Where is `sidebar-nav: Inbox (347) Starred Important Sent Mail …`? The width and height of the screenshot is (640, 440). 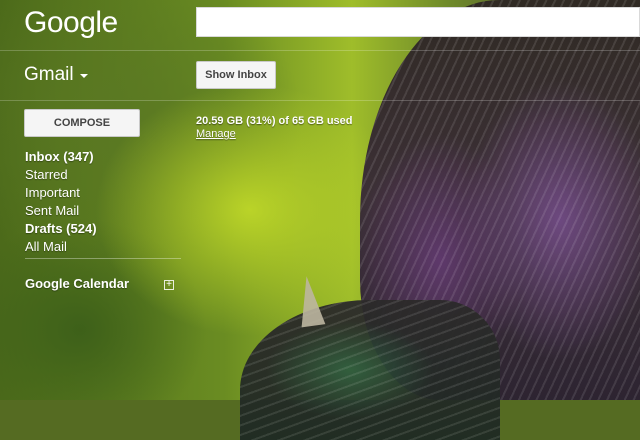 sidebar-nav: Inbox (347) Starred Important Sent Mail … is located at coordinates (105, 202).